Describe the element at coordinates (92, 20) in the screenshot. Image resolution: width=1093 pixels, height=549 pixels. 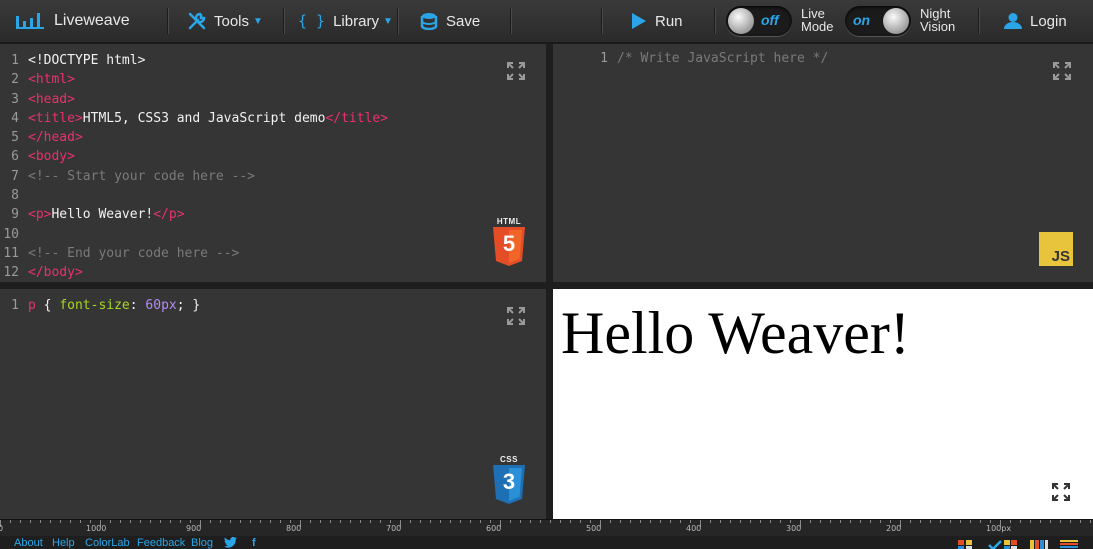
I see `brand-name: Liveweave` at that location.